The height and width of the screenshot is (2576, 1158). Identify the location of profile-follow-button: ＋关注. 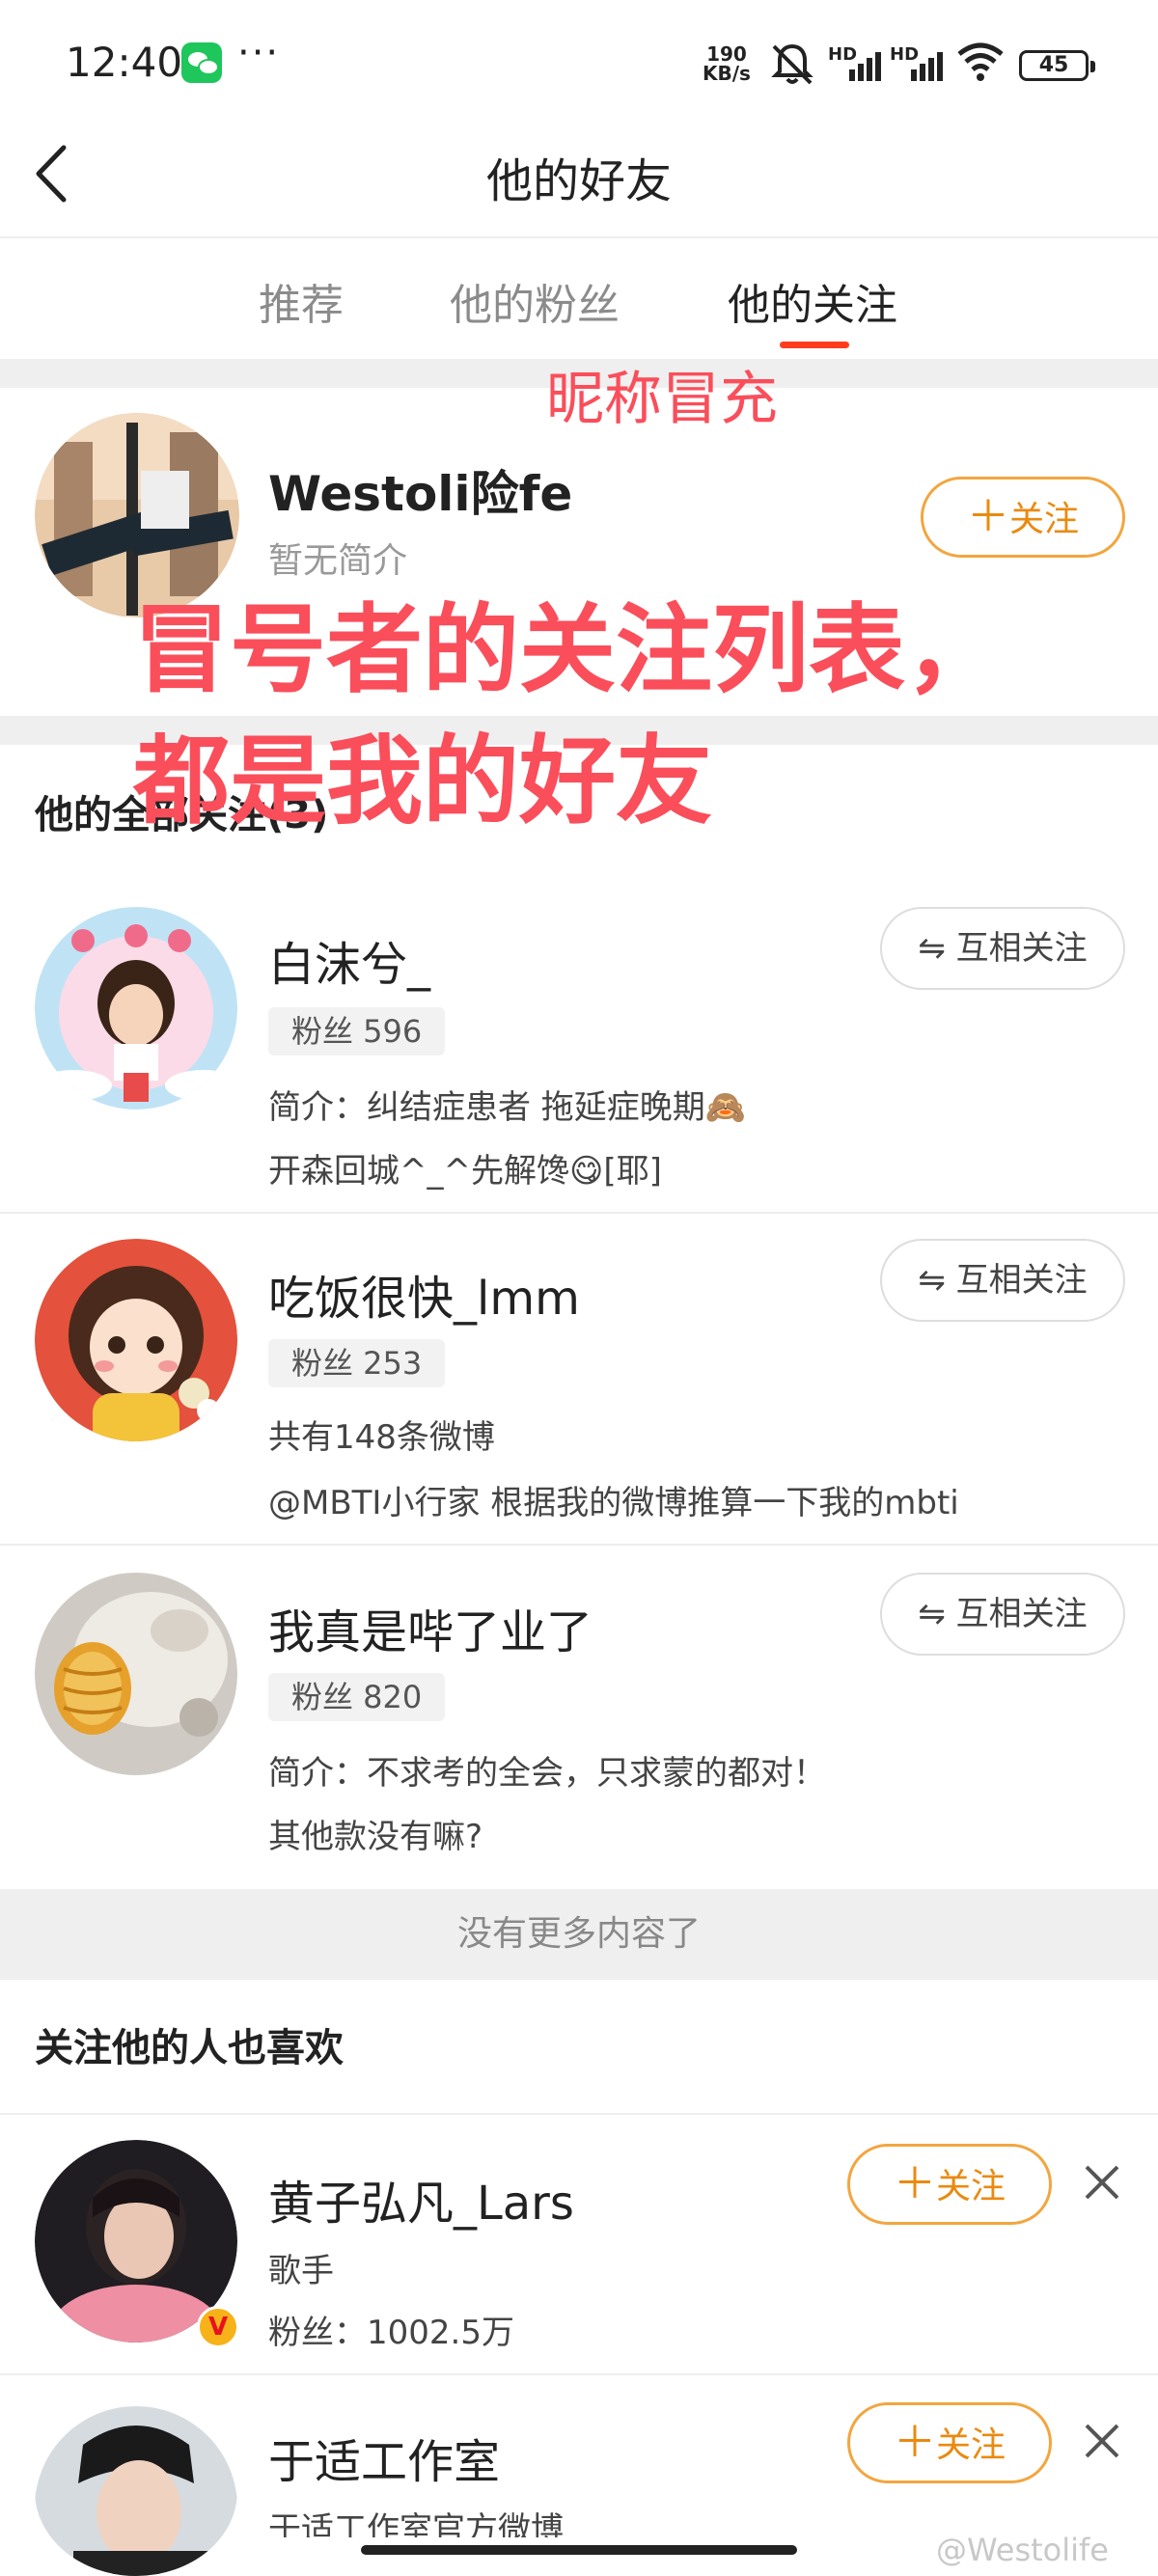
(1023, 518).